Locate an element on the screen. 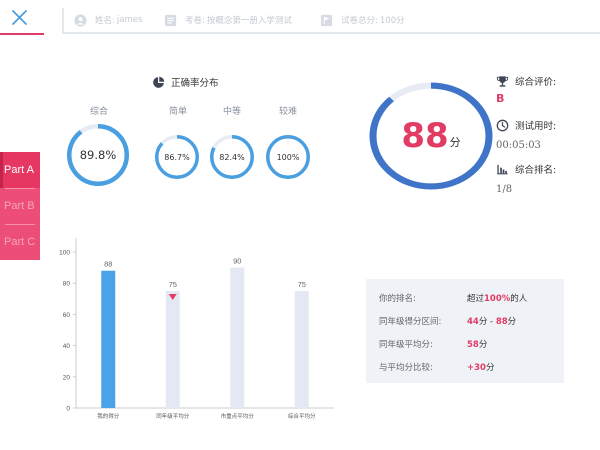 The width and height of the screenshot is (600, 450). y-tick-label: 40 is located at coordinates (67, 346).